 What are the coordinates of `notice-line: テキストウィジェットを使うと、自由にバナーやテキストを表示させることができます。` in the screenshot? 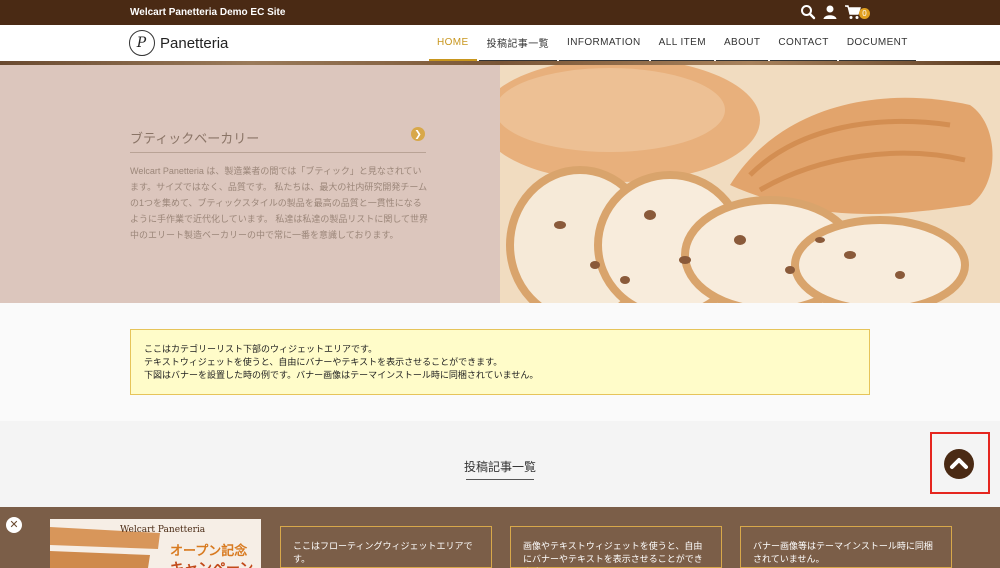 It's located at (323, 362).